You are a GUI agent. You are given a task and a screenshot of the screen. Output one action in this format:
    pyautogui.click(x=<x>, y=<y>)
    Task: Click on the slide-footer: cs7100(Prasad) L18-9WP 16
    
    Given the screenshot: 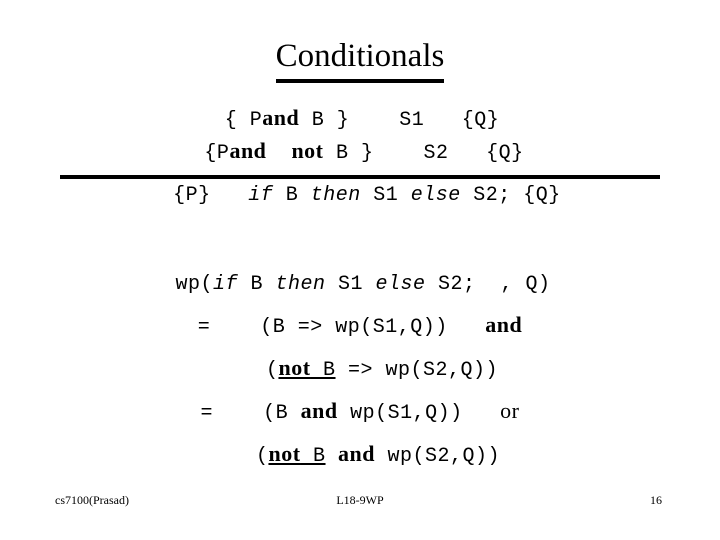 What is the action you would take?
    pyautogui.click(x=360, y=502)
    